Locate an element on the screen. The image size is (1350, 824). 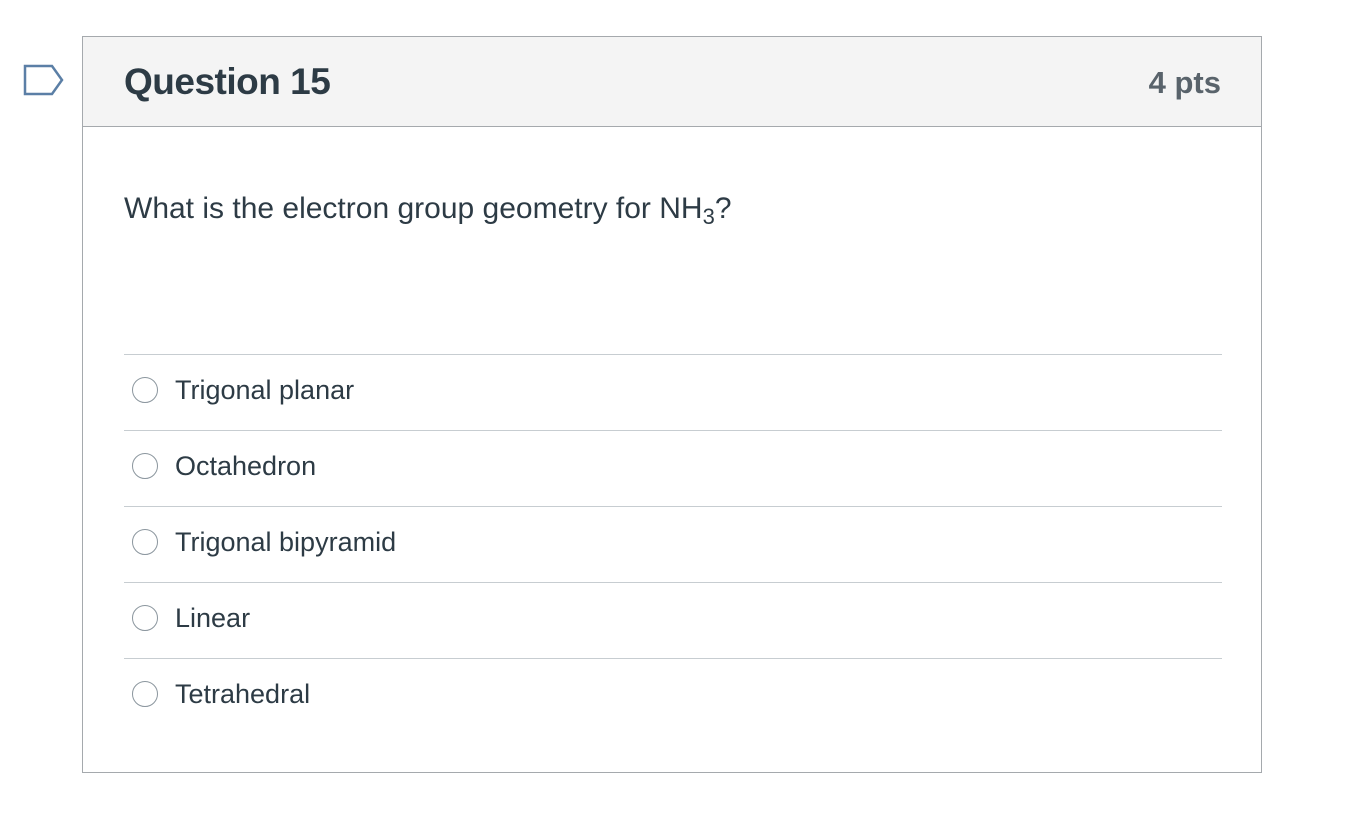
answer-option: Octahedron is located at coordinates (673, 468).